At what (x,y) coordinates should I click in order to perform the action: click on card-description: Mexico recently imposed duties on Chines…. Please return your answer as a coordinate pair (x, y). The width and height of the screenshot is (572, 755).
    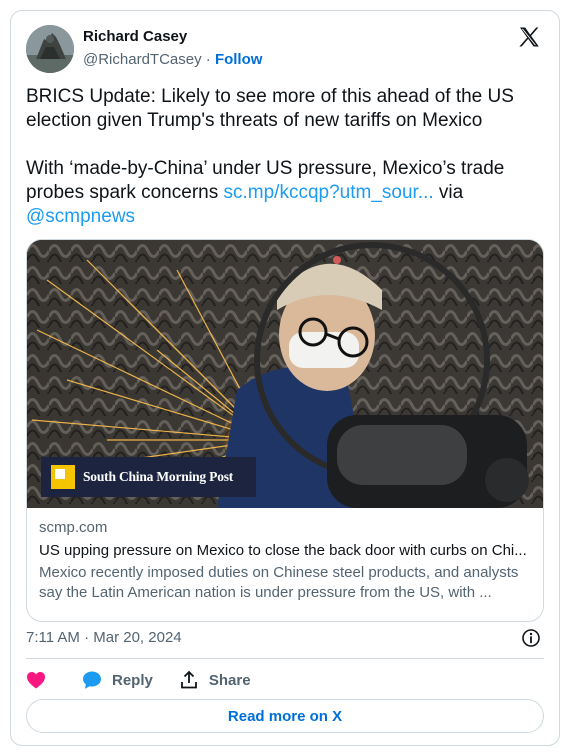
    Looking at the image, I should click on (279, 582).